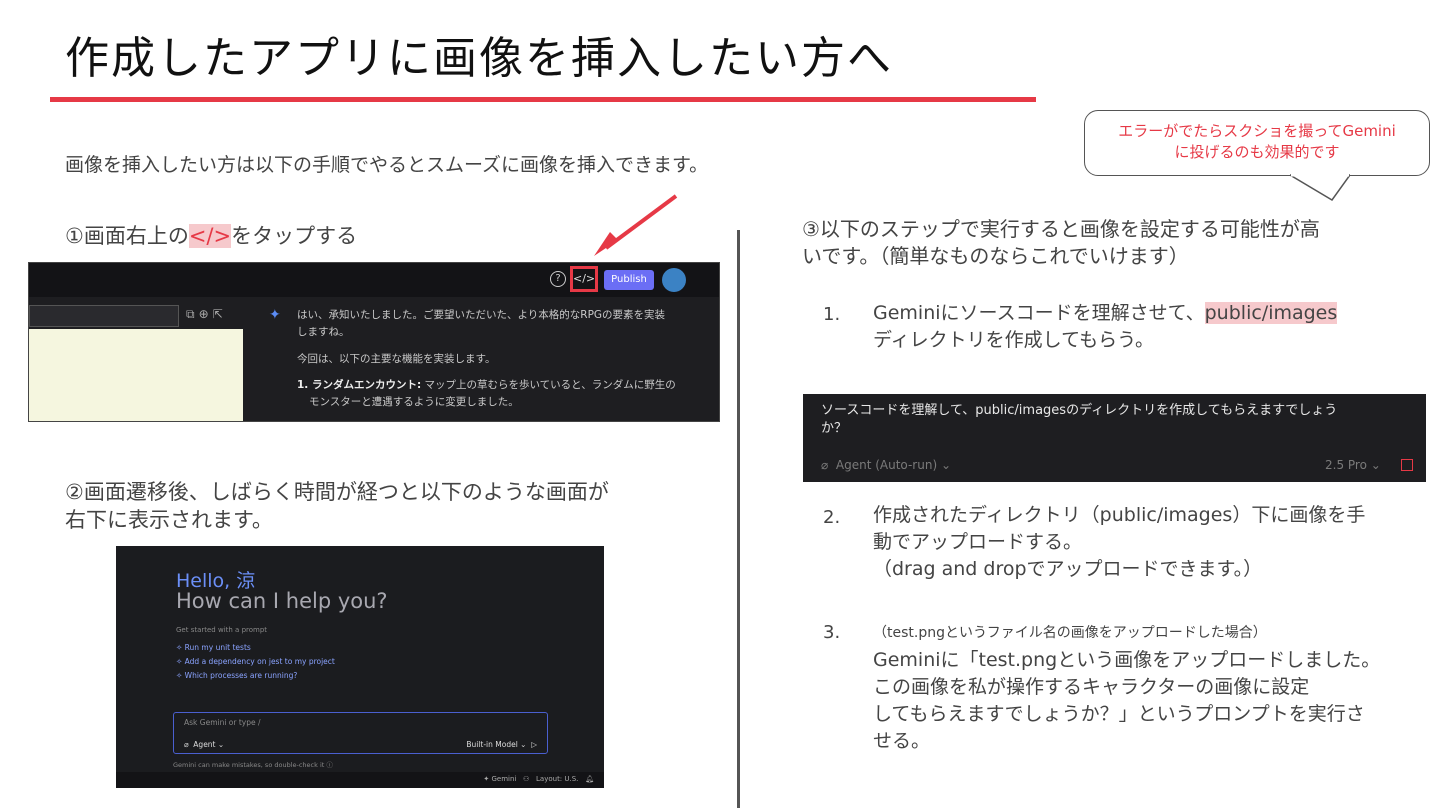 Image resolution: width=1440 pixels, height=810 pixels. What do you see at coordinates (282, 601) in the screenshot?
I see `gemini-help-heading: How can I help you?` at bounding box center [282, 601].